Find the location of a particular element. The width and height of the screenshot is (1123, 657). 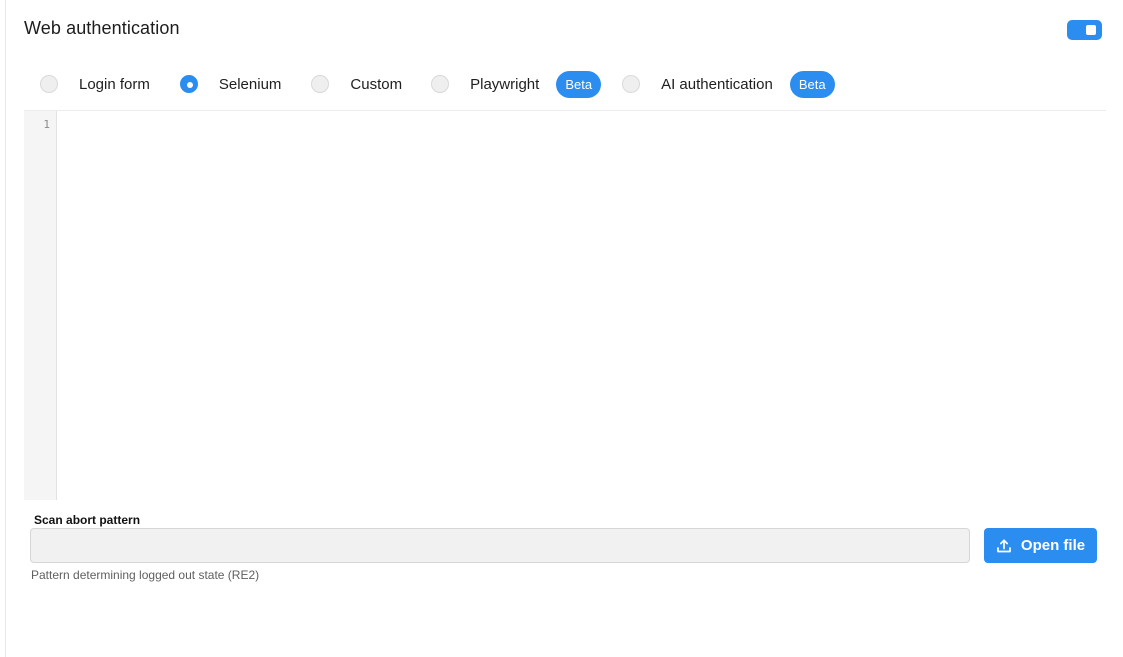

open-file-button: Open file is located at coordinates (1040, 545).